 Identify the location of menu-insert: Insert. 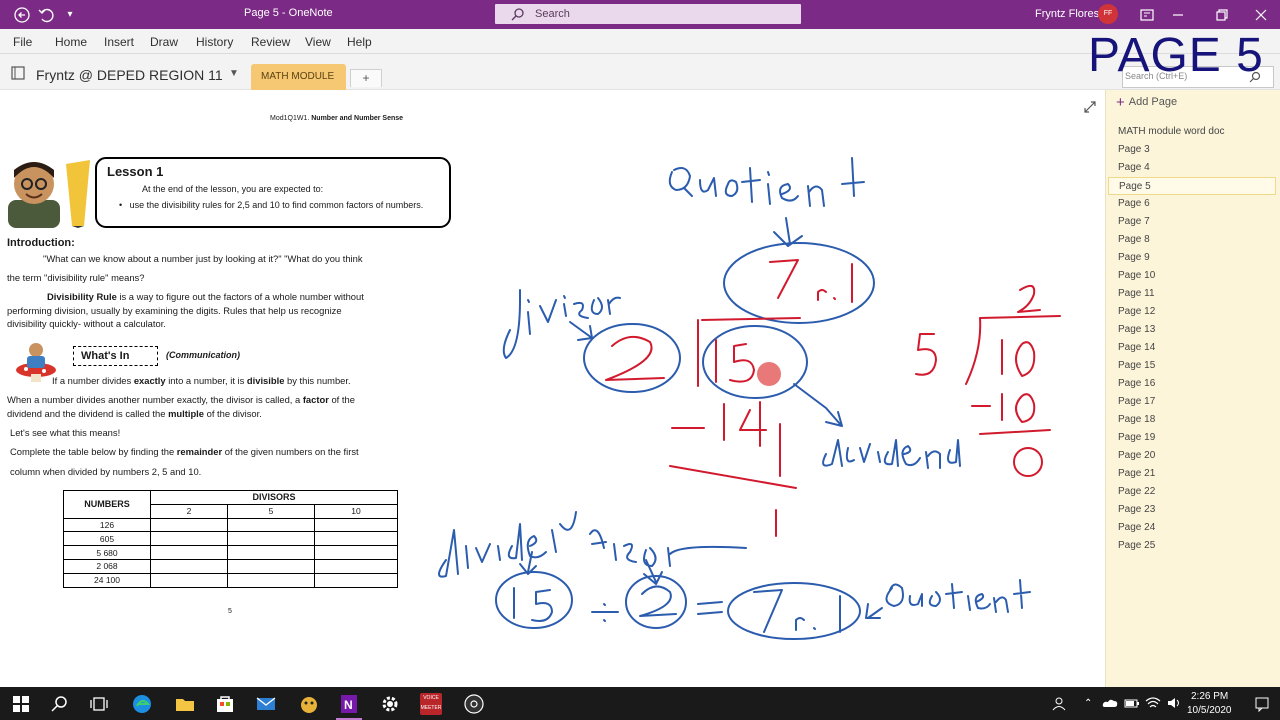
(119, 42).